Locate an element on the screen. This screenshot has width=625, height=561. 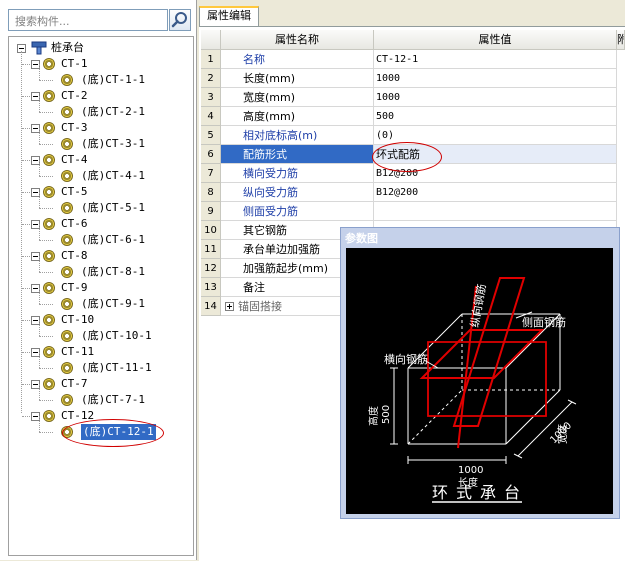
property-name-cell: 配筋形式 is located at coordinates (297, 154).